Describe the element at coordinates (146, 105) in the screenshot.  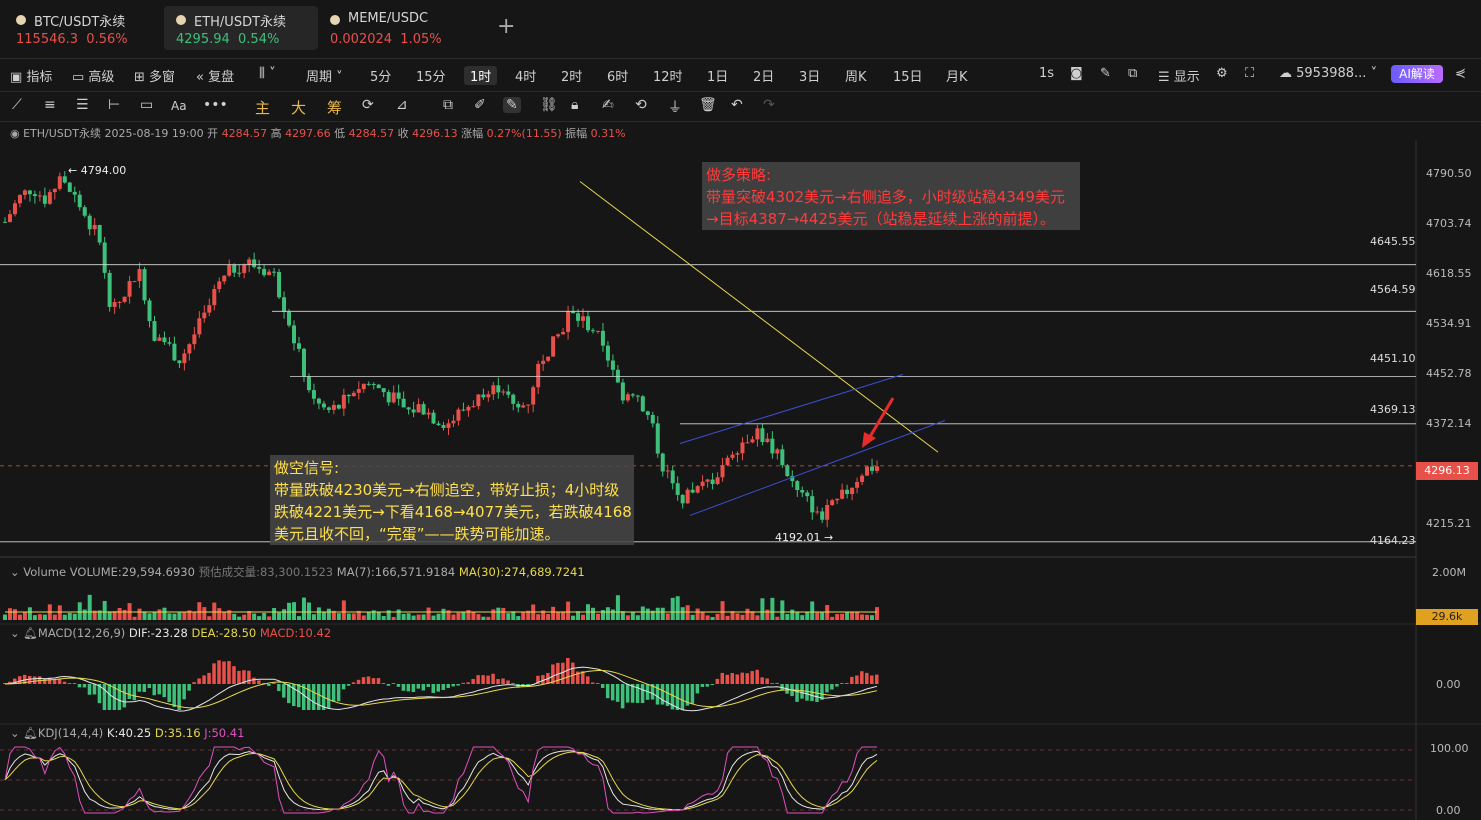
I see `rect-tool-icon: ▭` at that location.